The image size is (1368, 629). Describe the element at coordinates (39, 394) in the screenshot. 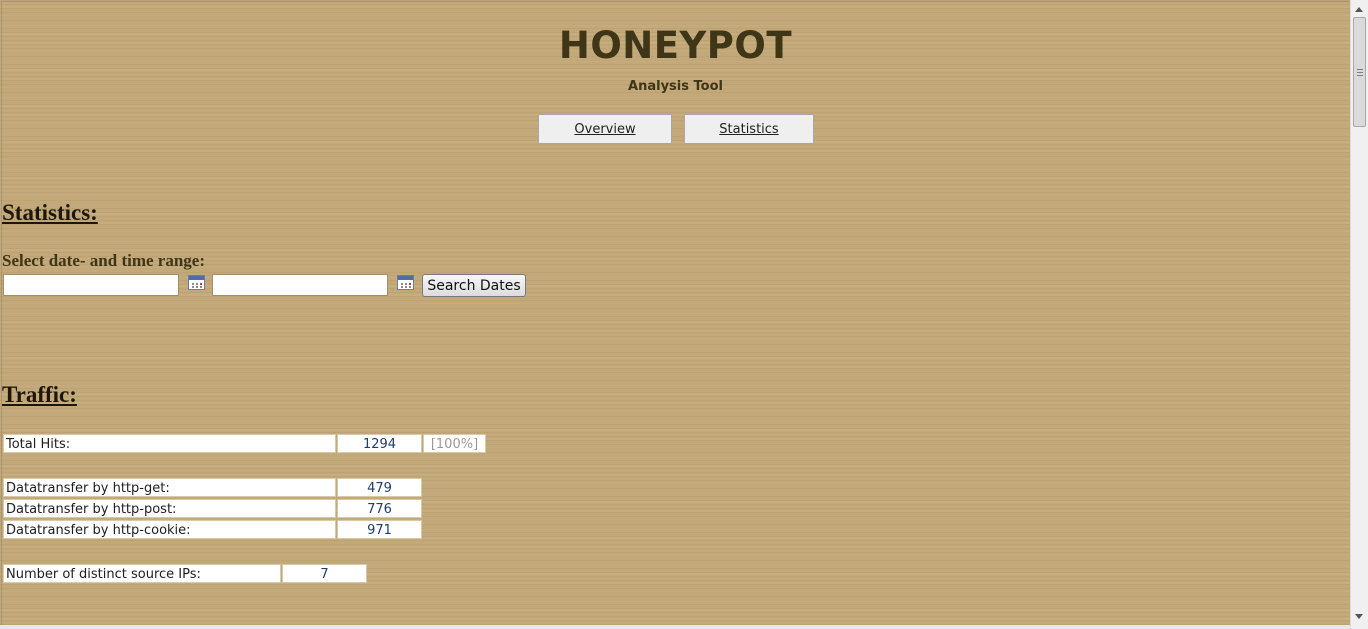

I see `traffic-heading: Traffic:` at that location.